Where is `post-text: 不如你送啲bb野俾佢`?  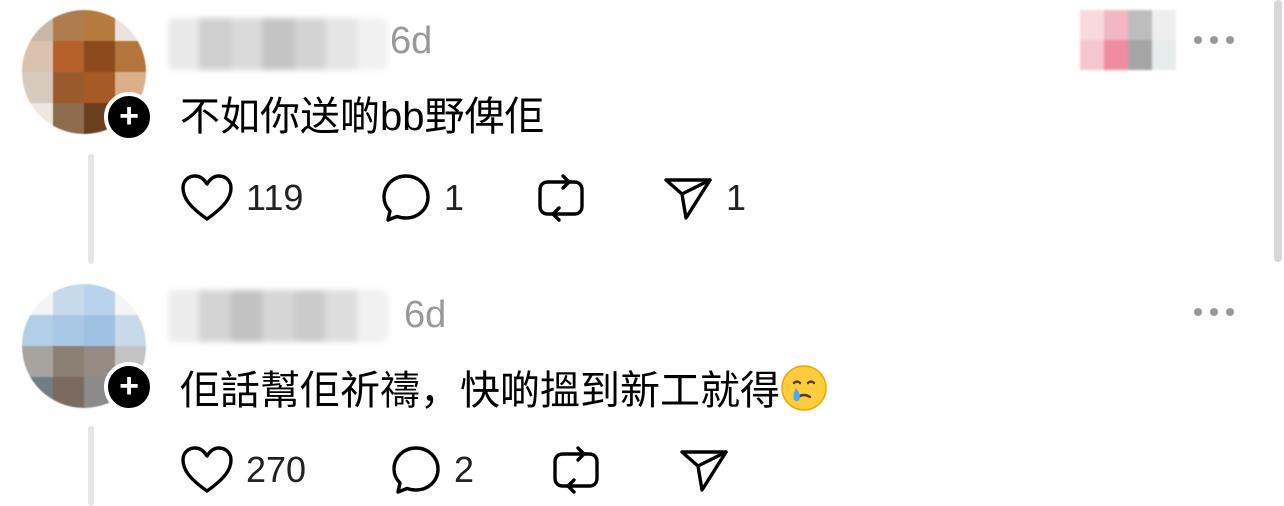 post-text: 不如你送啲bb野俾佢 is located at coordinates (362, 117).